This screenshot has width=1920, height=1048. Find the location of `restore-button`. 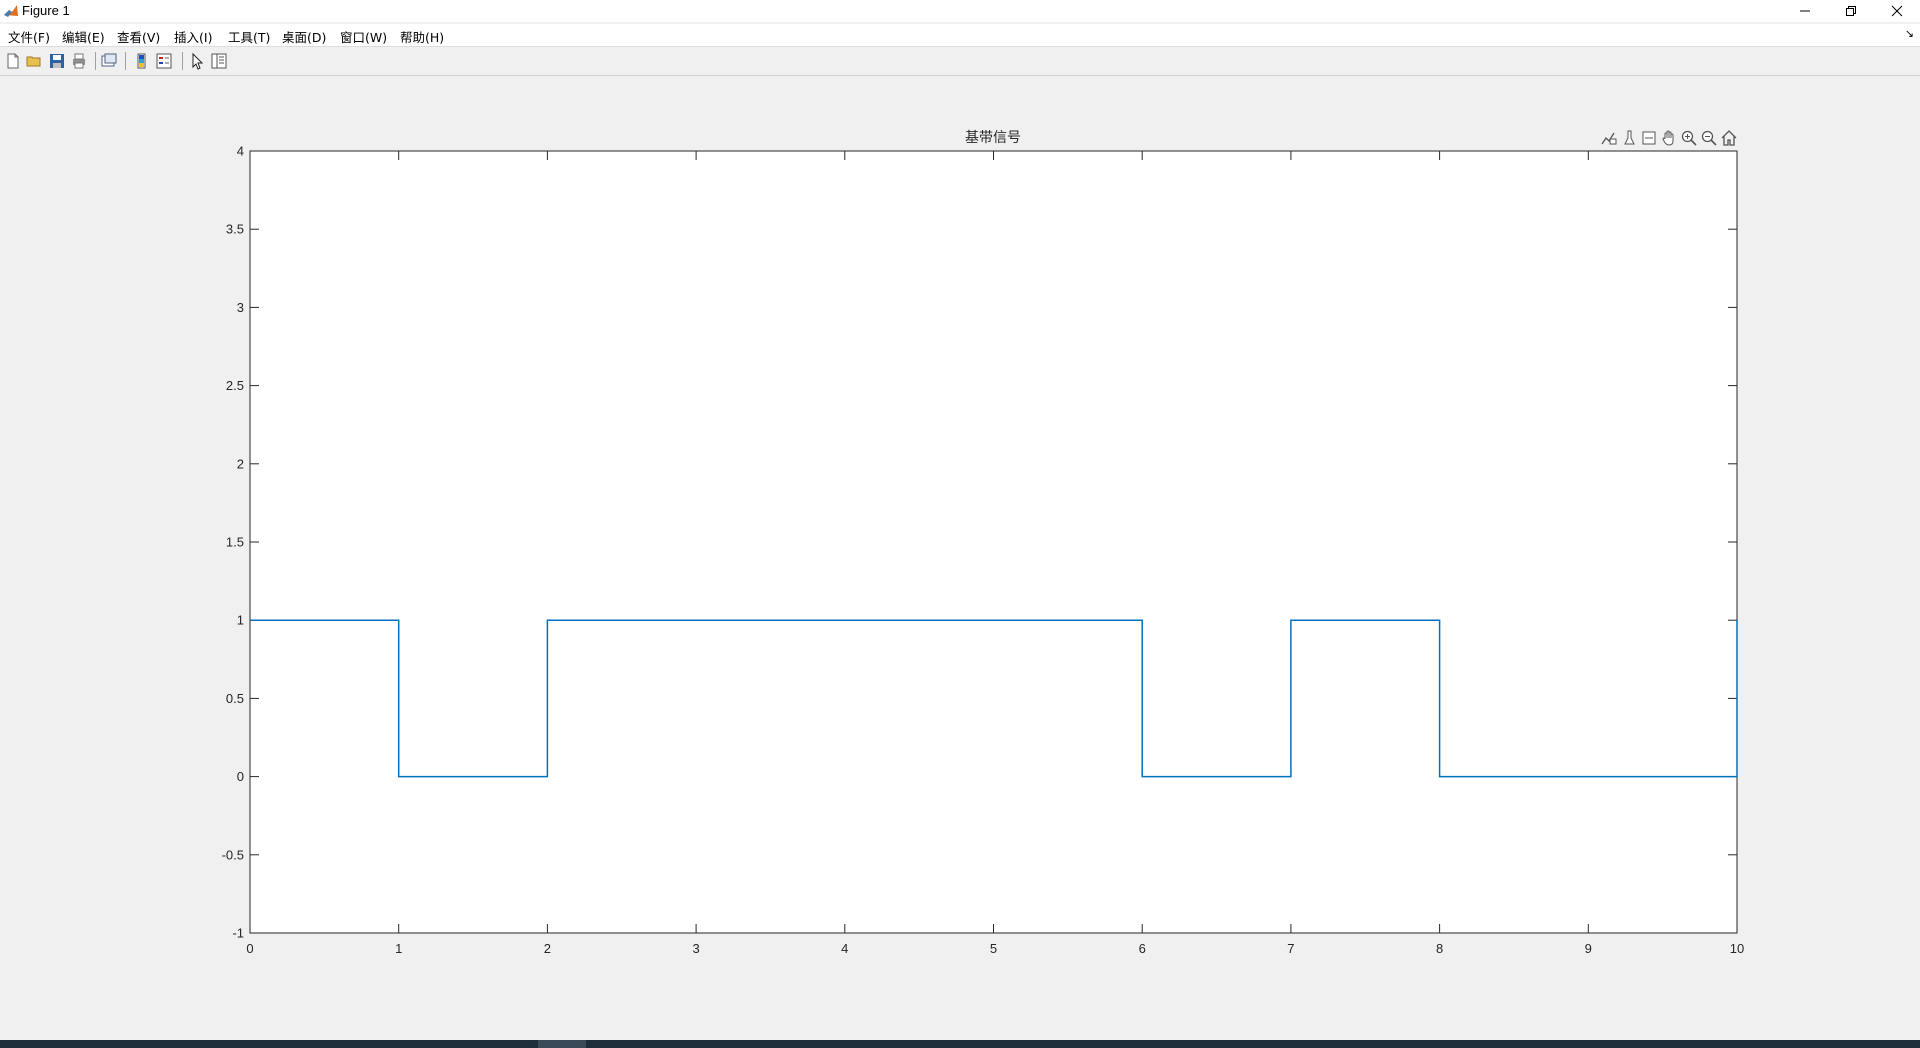

restore-button is located at coordinates (1851, 11).